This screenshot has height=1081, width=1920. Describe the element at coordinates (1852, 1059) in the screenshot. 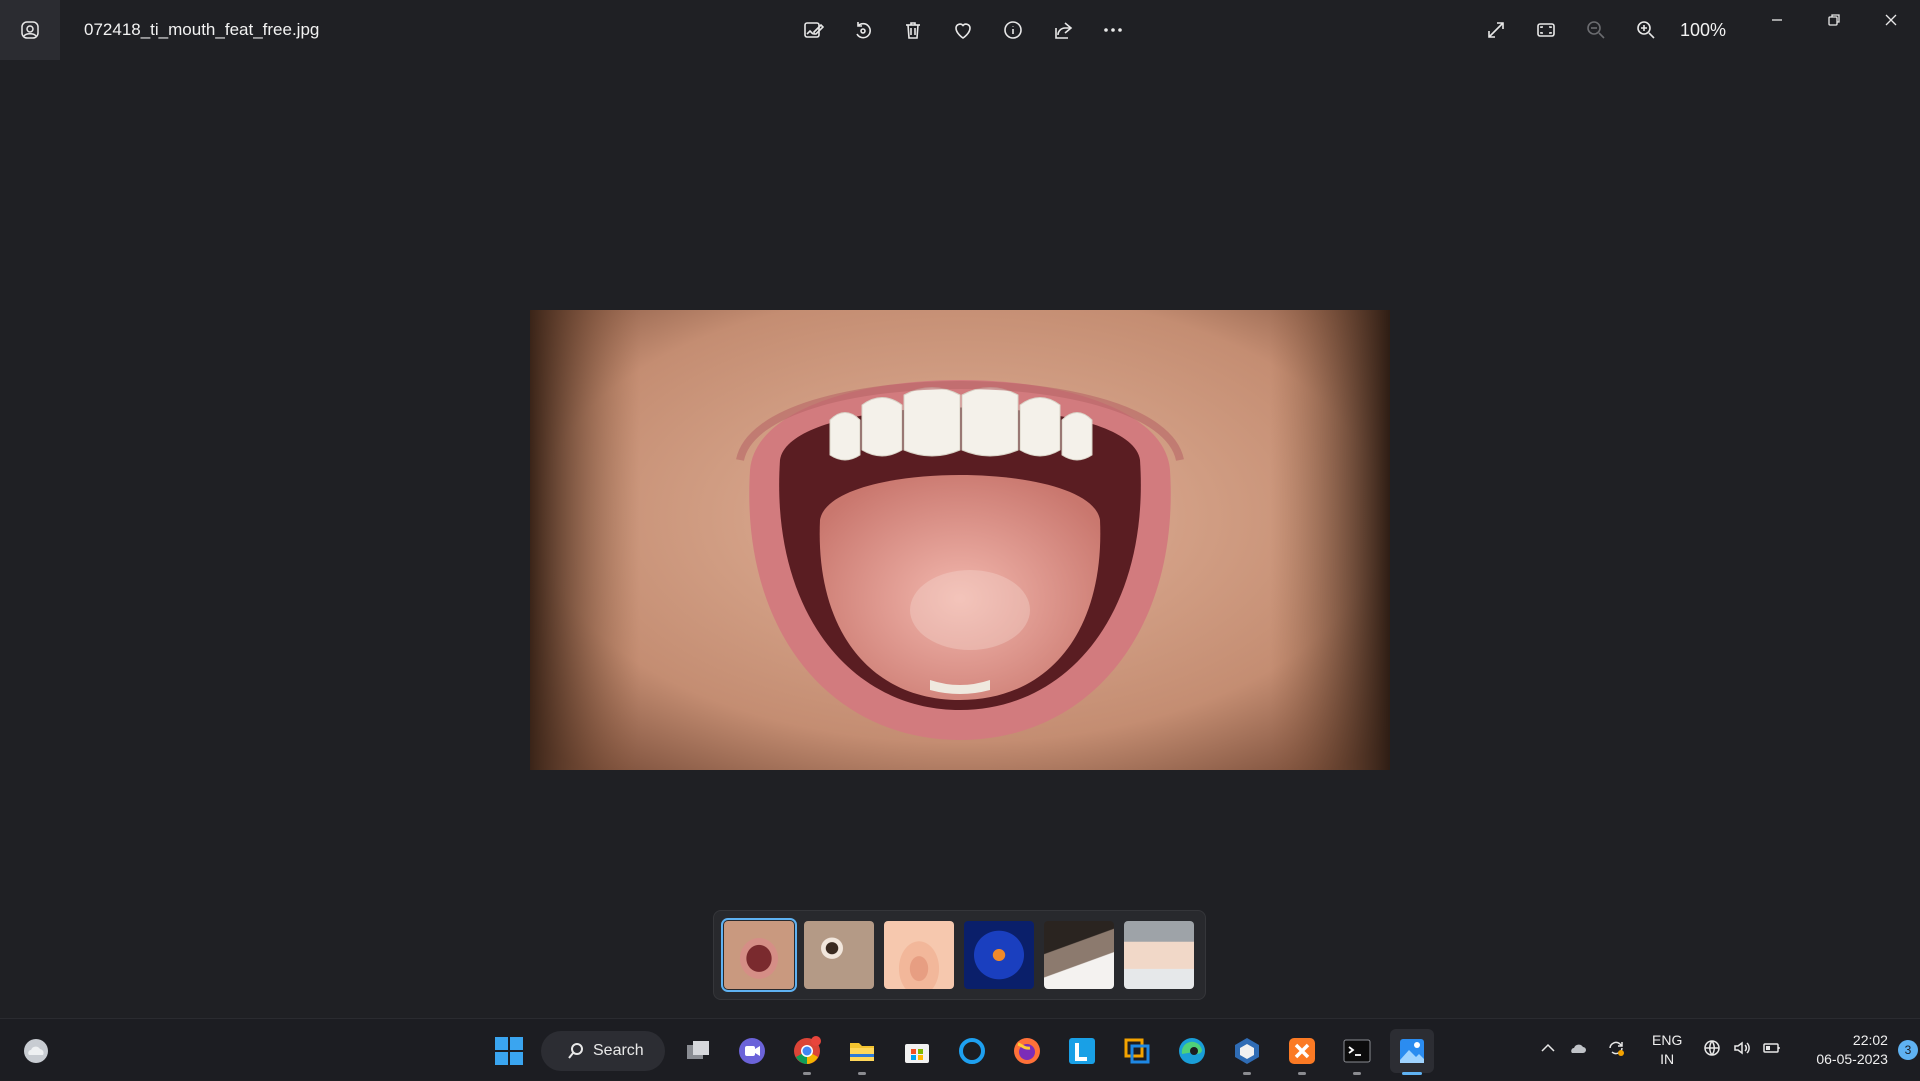

I see `clock-date: 06-05-2023` at that location.